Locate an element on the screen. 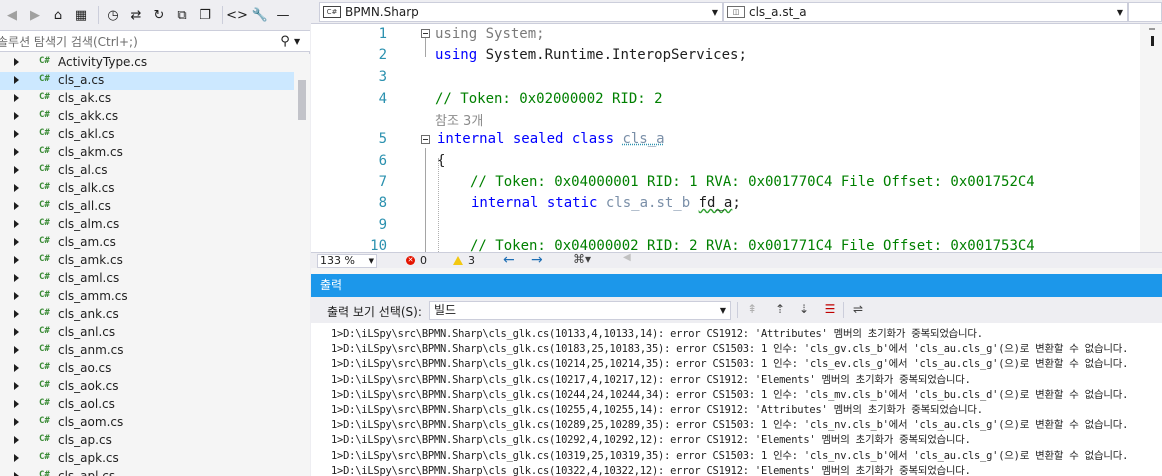 This screenshot has height=476, width=1162. solution-tree-item: C# cls_ank.cs is located at coordinates (147, 315).